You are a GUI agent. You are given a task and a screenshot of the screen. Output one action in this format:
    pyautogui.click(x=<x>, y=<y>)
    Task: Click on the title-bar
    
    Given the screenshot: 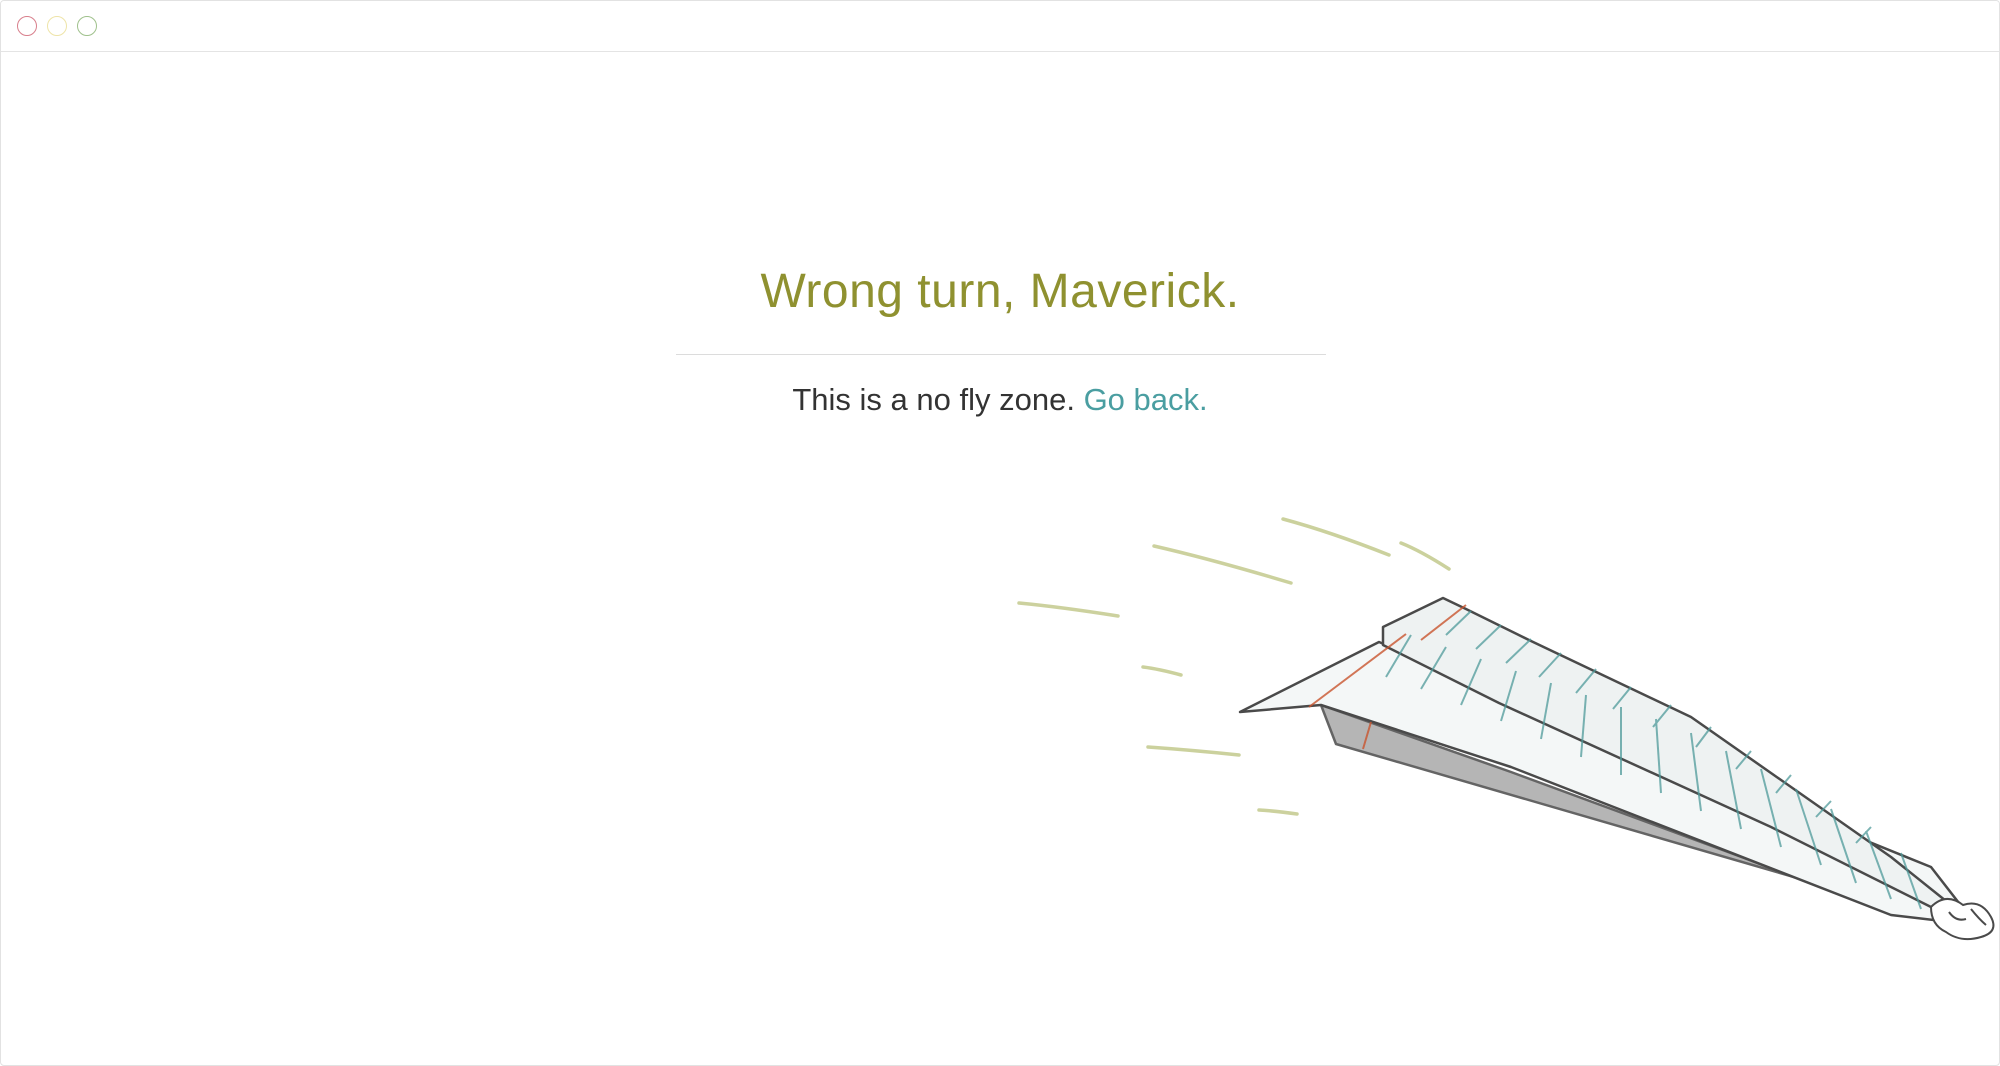 What is the action you would take?
    pyautogui.click(x=1000, y=26)
    